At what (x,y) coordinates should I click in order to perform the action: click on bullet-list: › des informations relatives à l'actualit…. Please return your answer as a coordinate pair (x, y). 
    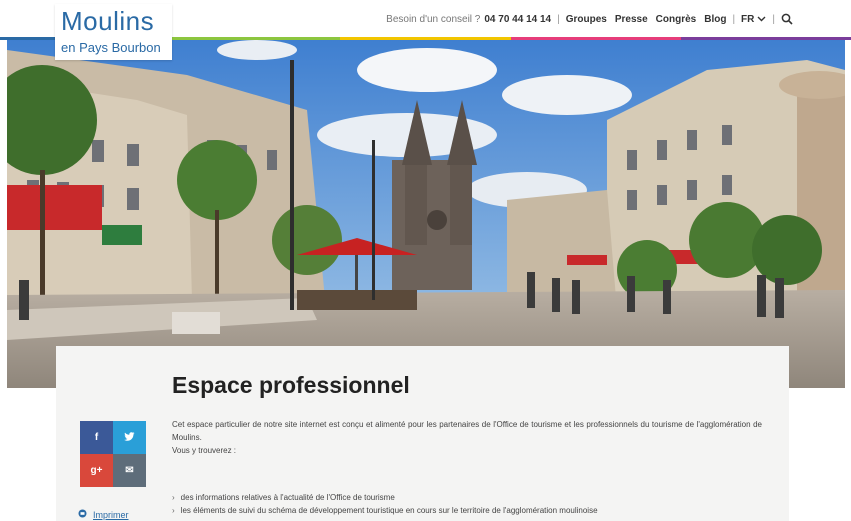
    Looking at the image, I should click on (385, 504).